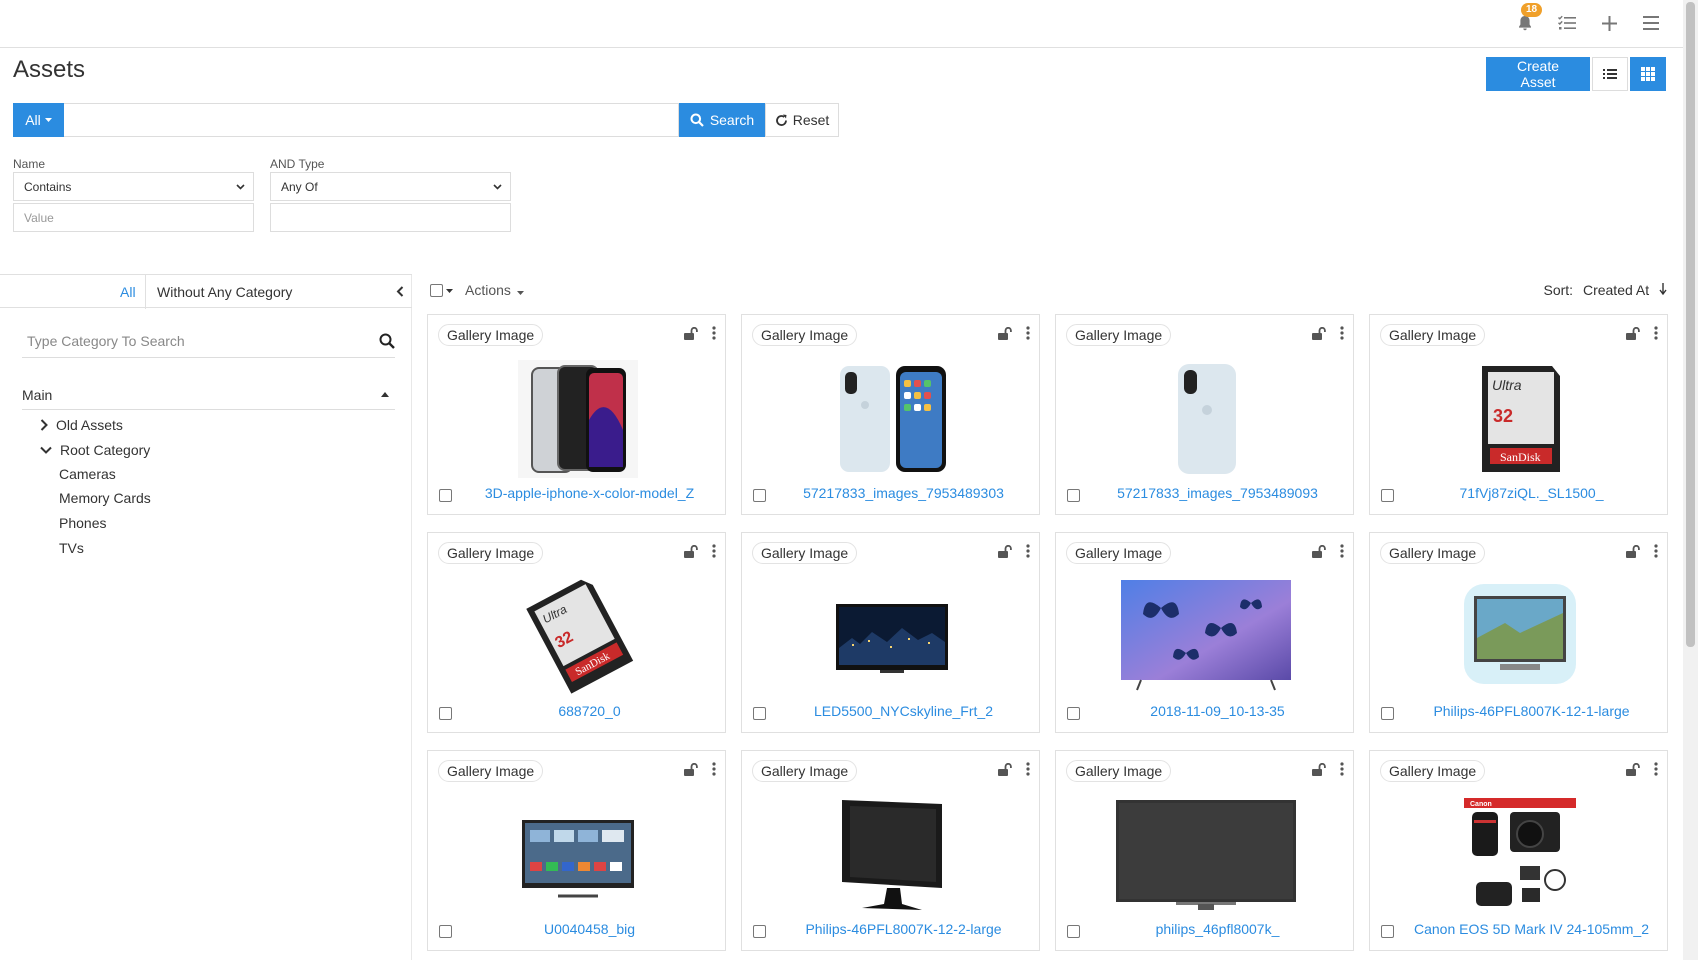 This screenshot has height=960, width=1698. I want to click on tree-item-tvs: TVs, so click(71, 548).